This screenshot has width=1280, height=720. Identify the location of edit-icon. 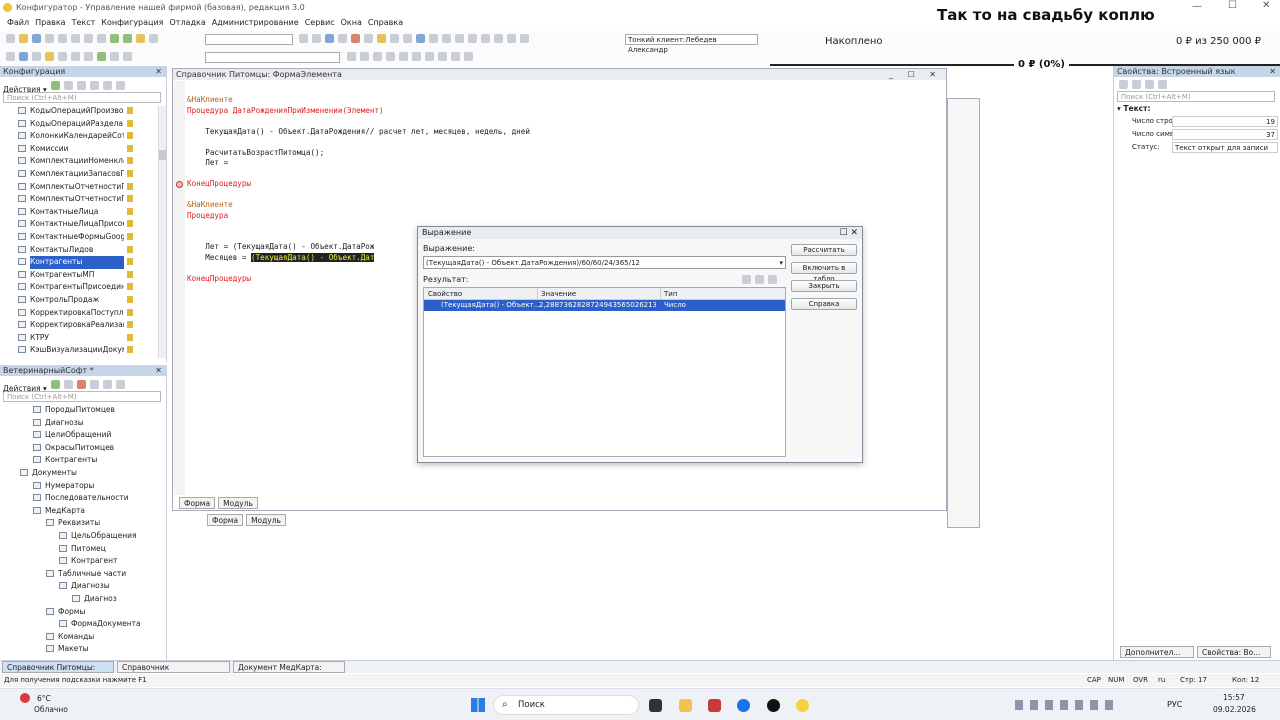
(69, 85).